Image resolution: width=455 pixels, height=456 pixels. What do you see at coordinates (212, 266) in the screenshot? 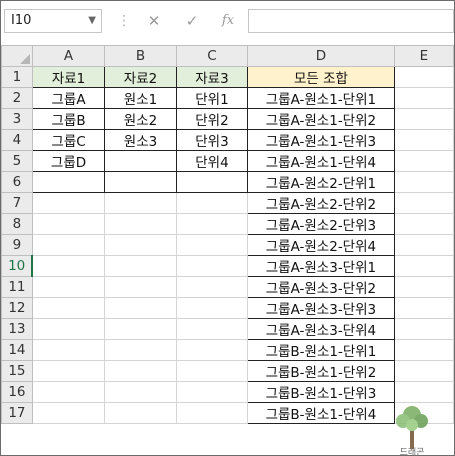
I see `cell-c10` at bounding box center [212, 266].